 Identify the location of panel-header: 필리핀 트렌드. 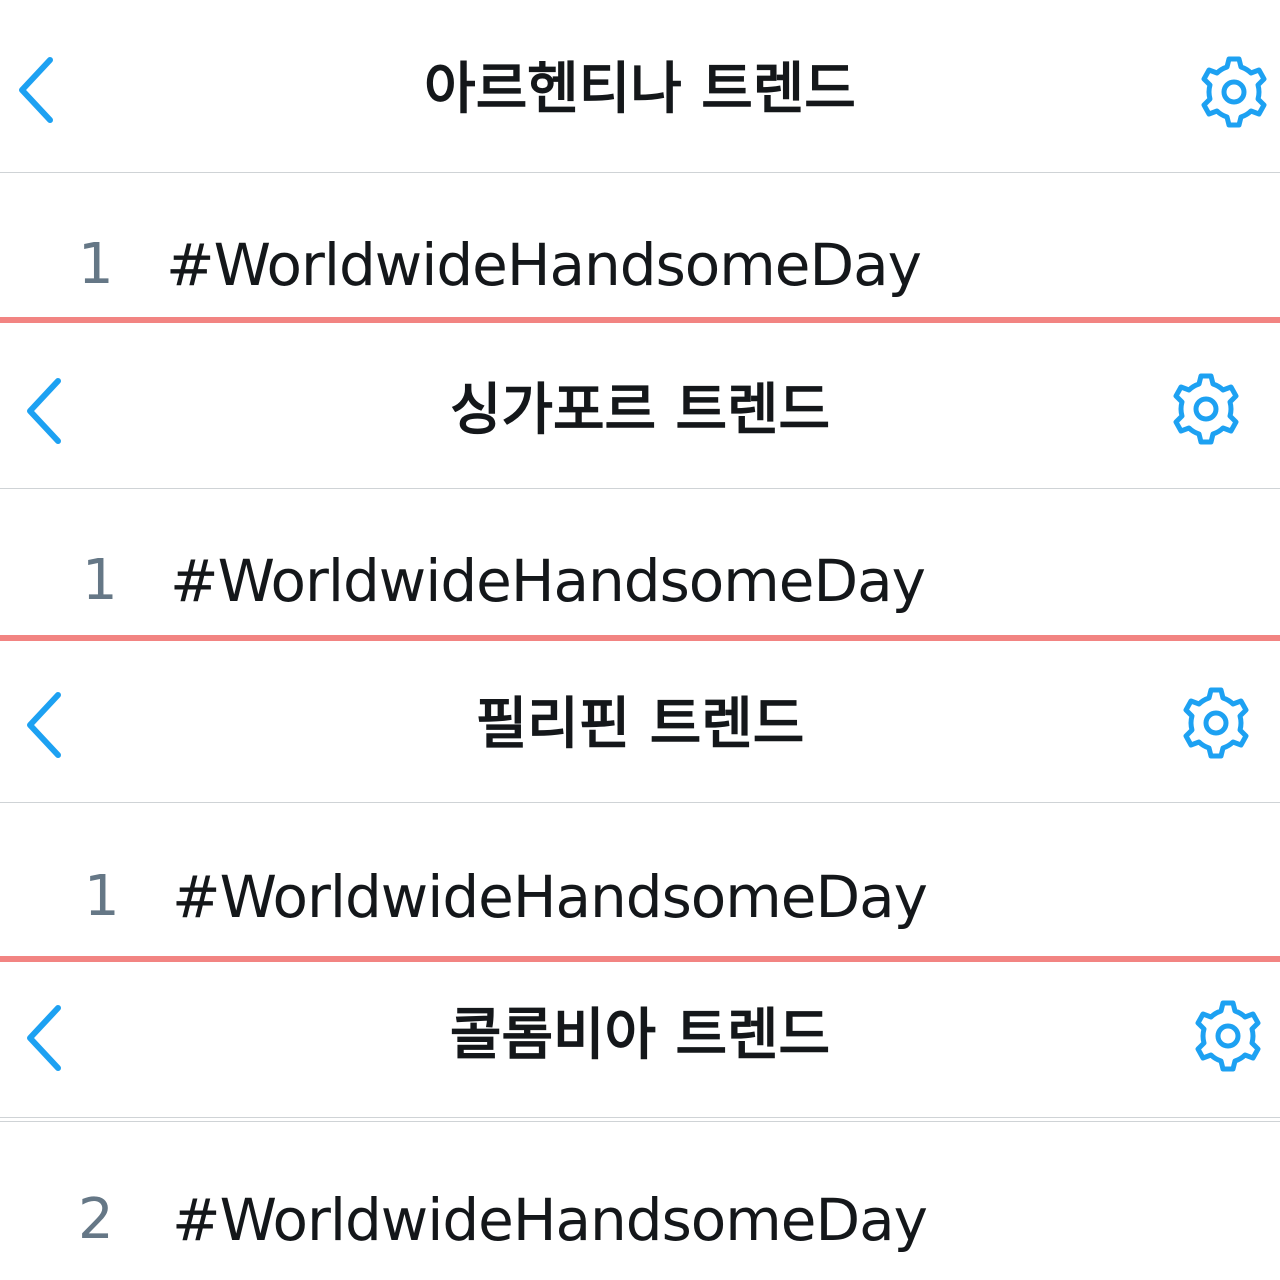
(640, 722).